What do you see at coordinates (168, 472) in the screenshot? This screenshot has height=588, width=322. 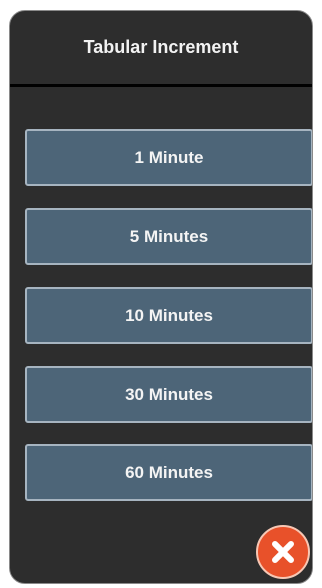 I see `option-60-minutes-button: 60 Minutes` at bounding box center [168, 472].